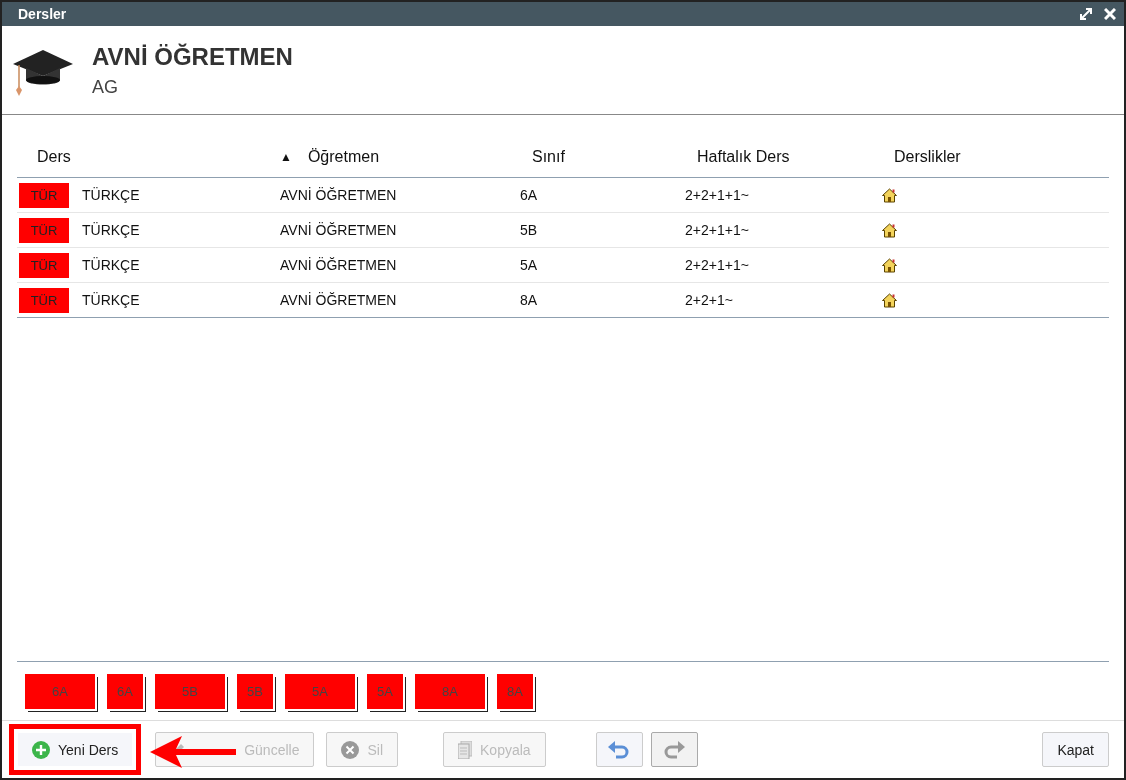  What do you see at coordinates (548, 157) in the screenshot?
I see `column-label: Sınıf` at bounding box center [548, 157].